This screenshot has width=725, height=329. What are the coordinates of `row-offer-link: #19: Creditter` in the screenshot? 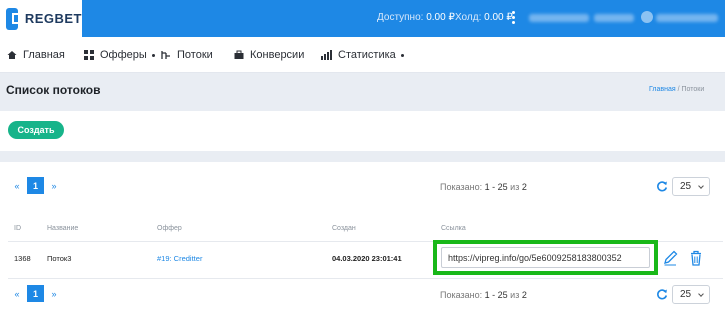 It's located at (179, 258).